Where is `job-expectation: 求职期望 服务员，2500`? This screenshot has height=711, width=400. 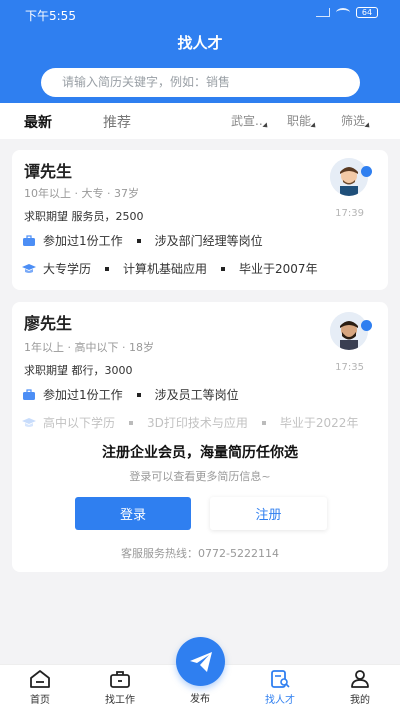
job-expectation: 求职期望 服务员，2500 is located at coordinates (84, 216).